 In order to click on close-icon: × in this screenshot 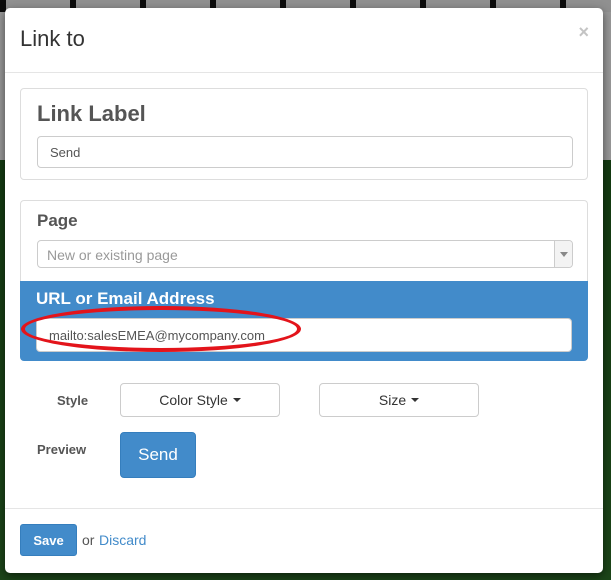, I will do `click(583, 32)`.